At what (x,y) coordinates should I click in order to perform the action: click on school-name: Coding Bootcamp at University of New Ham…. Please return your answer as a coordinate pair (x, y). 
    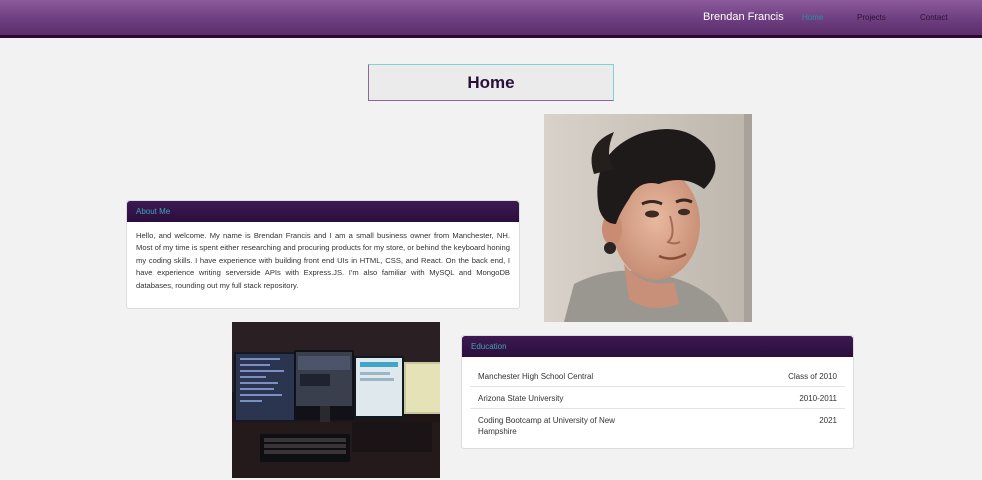
    Looking at the image, I should click on (546, 426).